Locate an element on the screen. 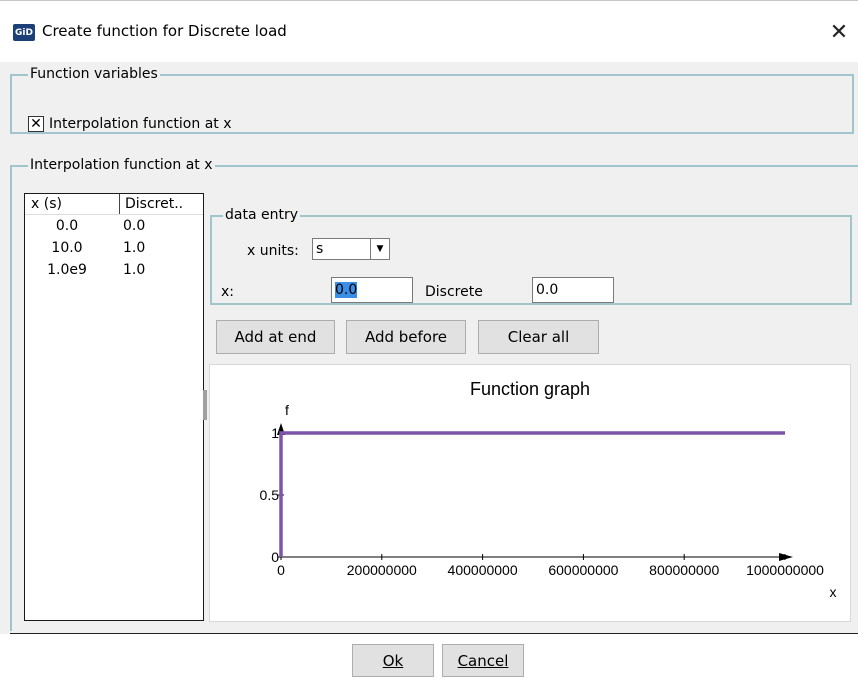 The width and height of the screenshot is (858, 684). cell-x: 0.0 is located at coordinates (67, 226).